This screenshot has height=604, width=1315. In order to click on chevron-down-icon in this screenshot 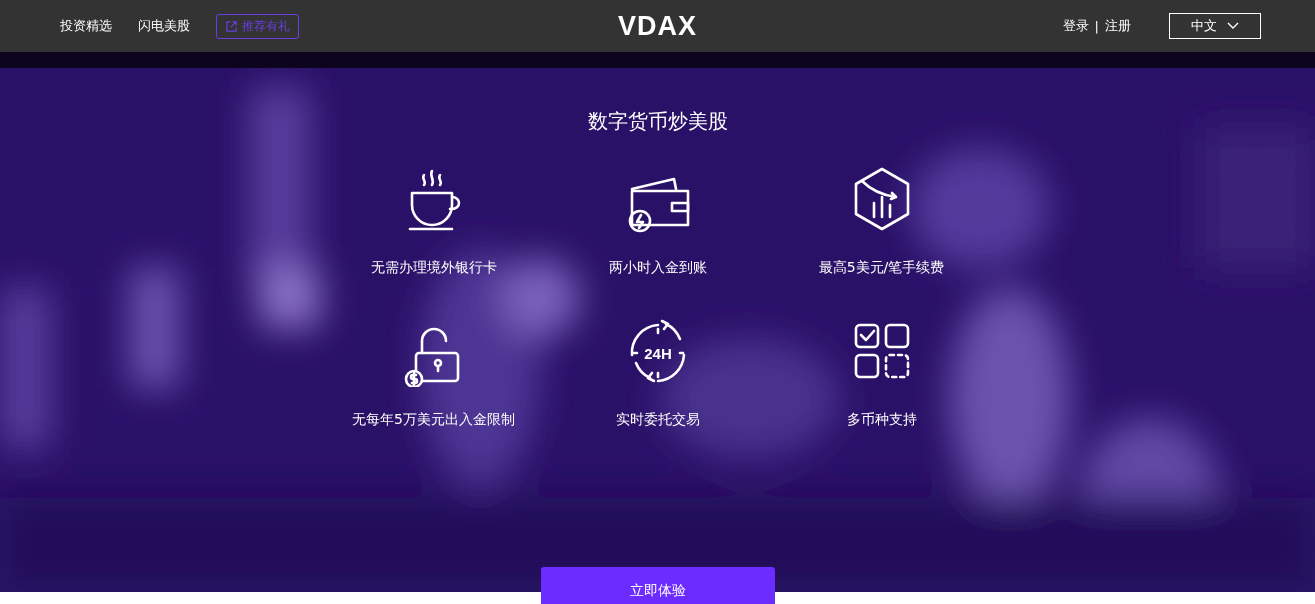, I will do `click(1233, 26)`.